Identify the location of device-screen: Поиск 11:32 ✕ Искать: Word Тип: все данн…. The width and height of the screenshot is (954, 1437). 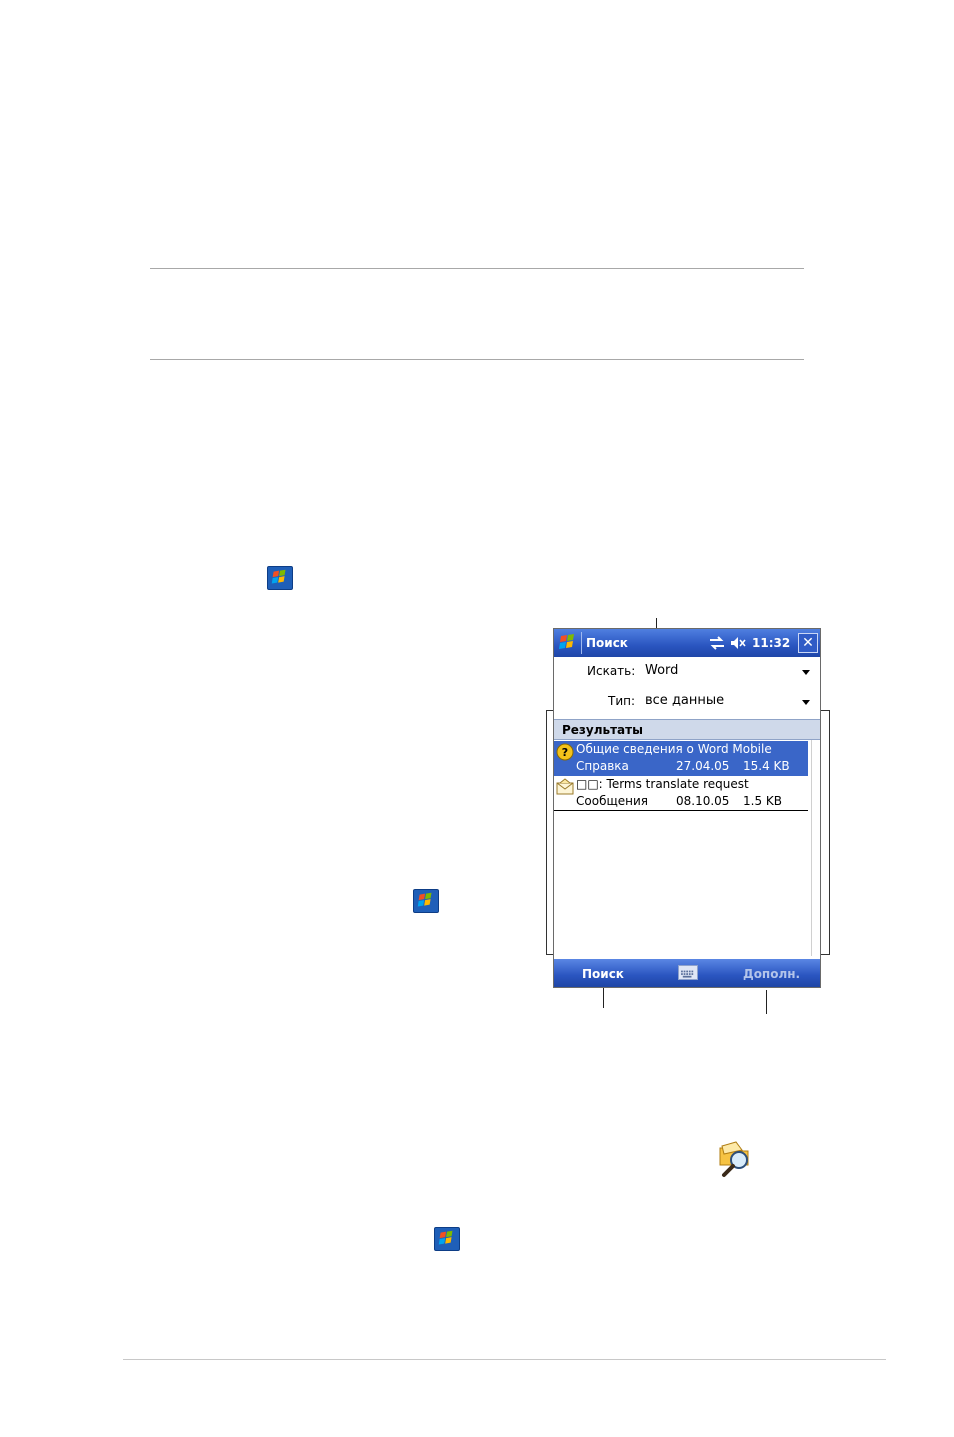
(687, 808).